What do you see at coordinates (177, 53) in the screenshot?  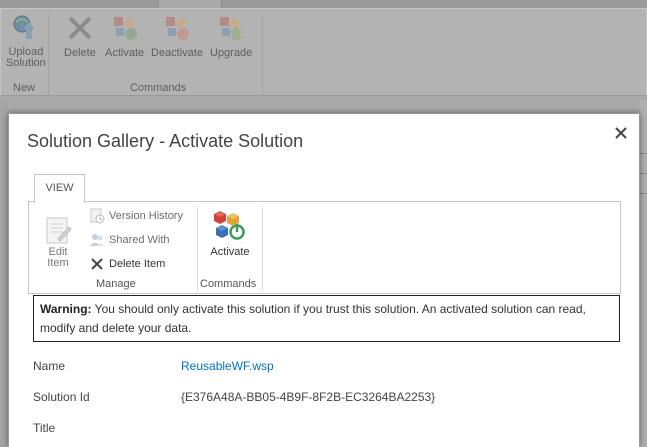 I see `background-deactivate-label: Deactivate` at bounding box center [177, 53].